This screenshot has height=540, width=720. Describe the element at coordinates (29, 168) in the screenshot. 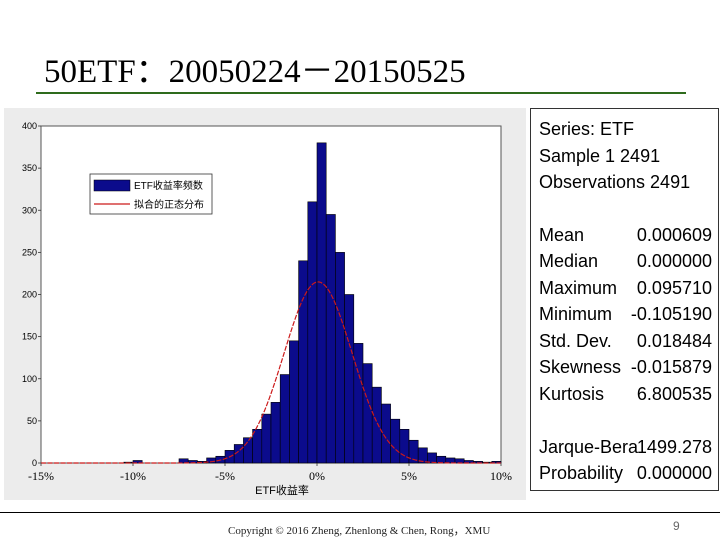

I see `y-tick-label: 350` at that location.